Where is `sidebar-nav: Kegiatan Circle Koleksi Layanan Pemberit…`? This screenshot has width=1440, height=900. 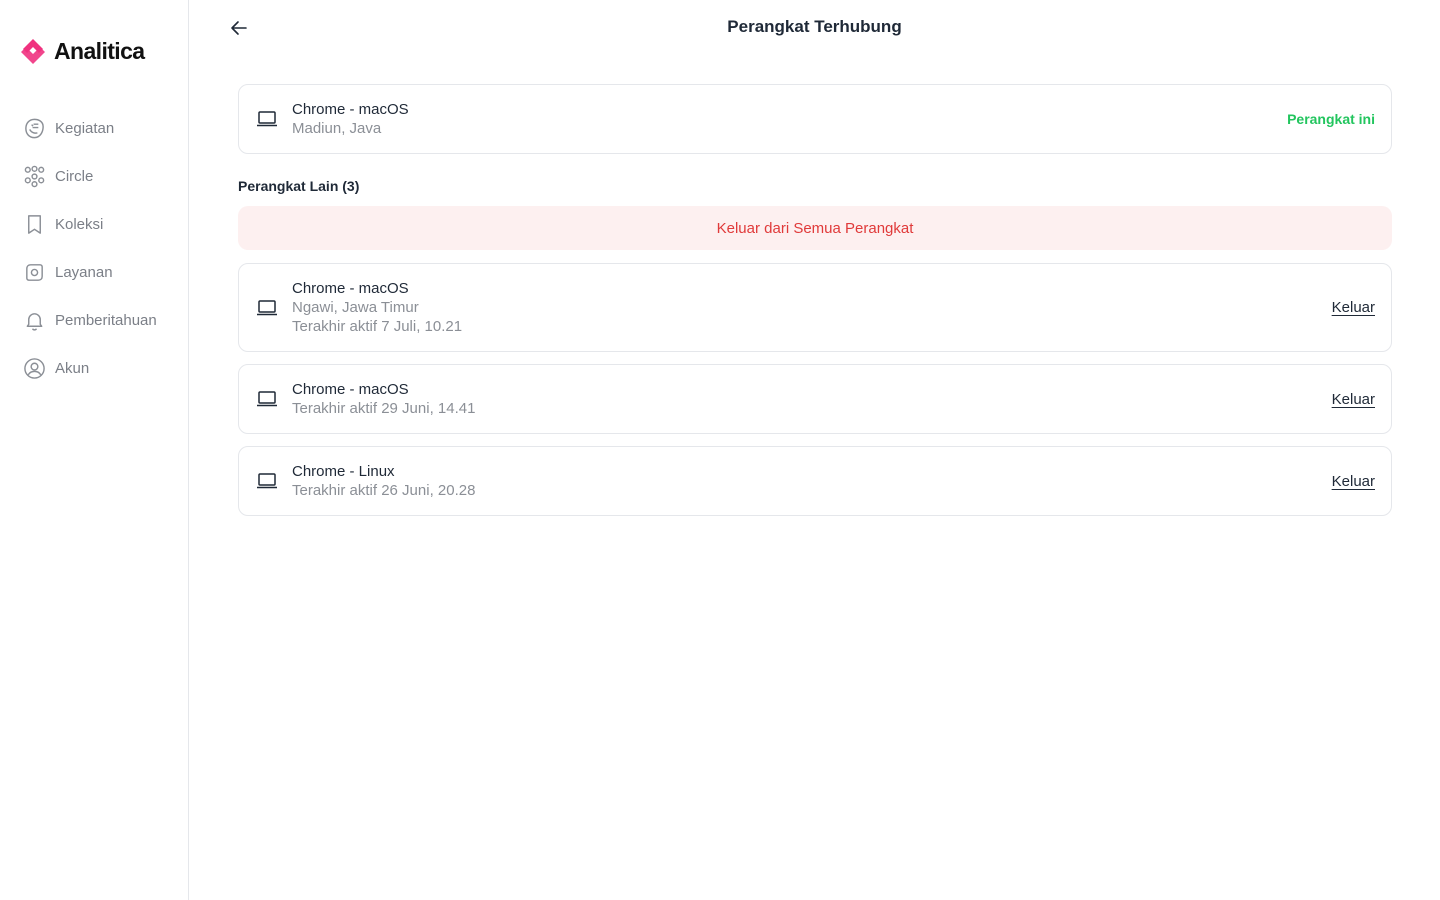 sidebar-nav: Kegiatan Circle Koleksi Layanan Pemberit… is located at coordinates (102, 258).